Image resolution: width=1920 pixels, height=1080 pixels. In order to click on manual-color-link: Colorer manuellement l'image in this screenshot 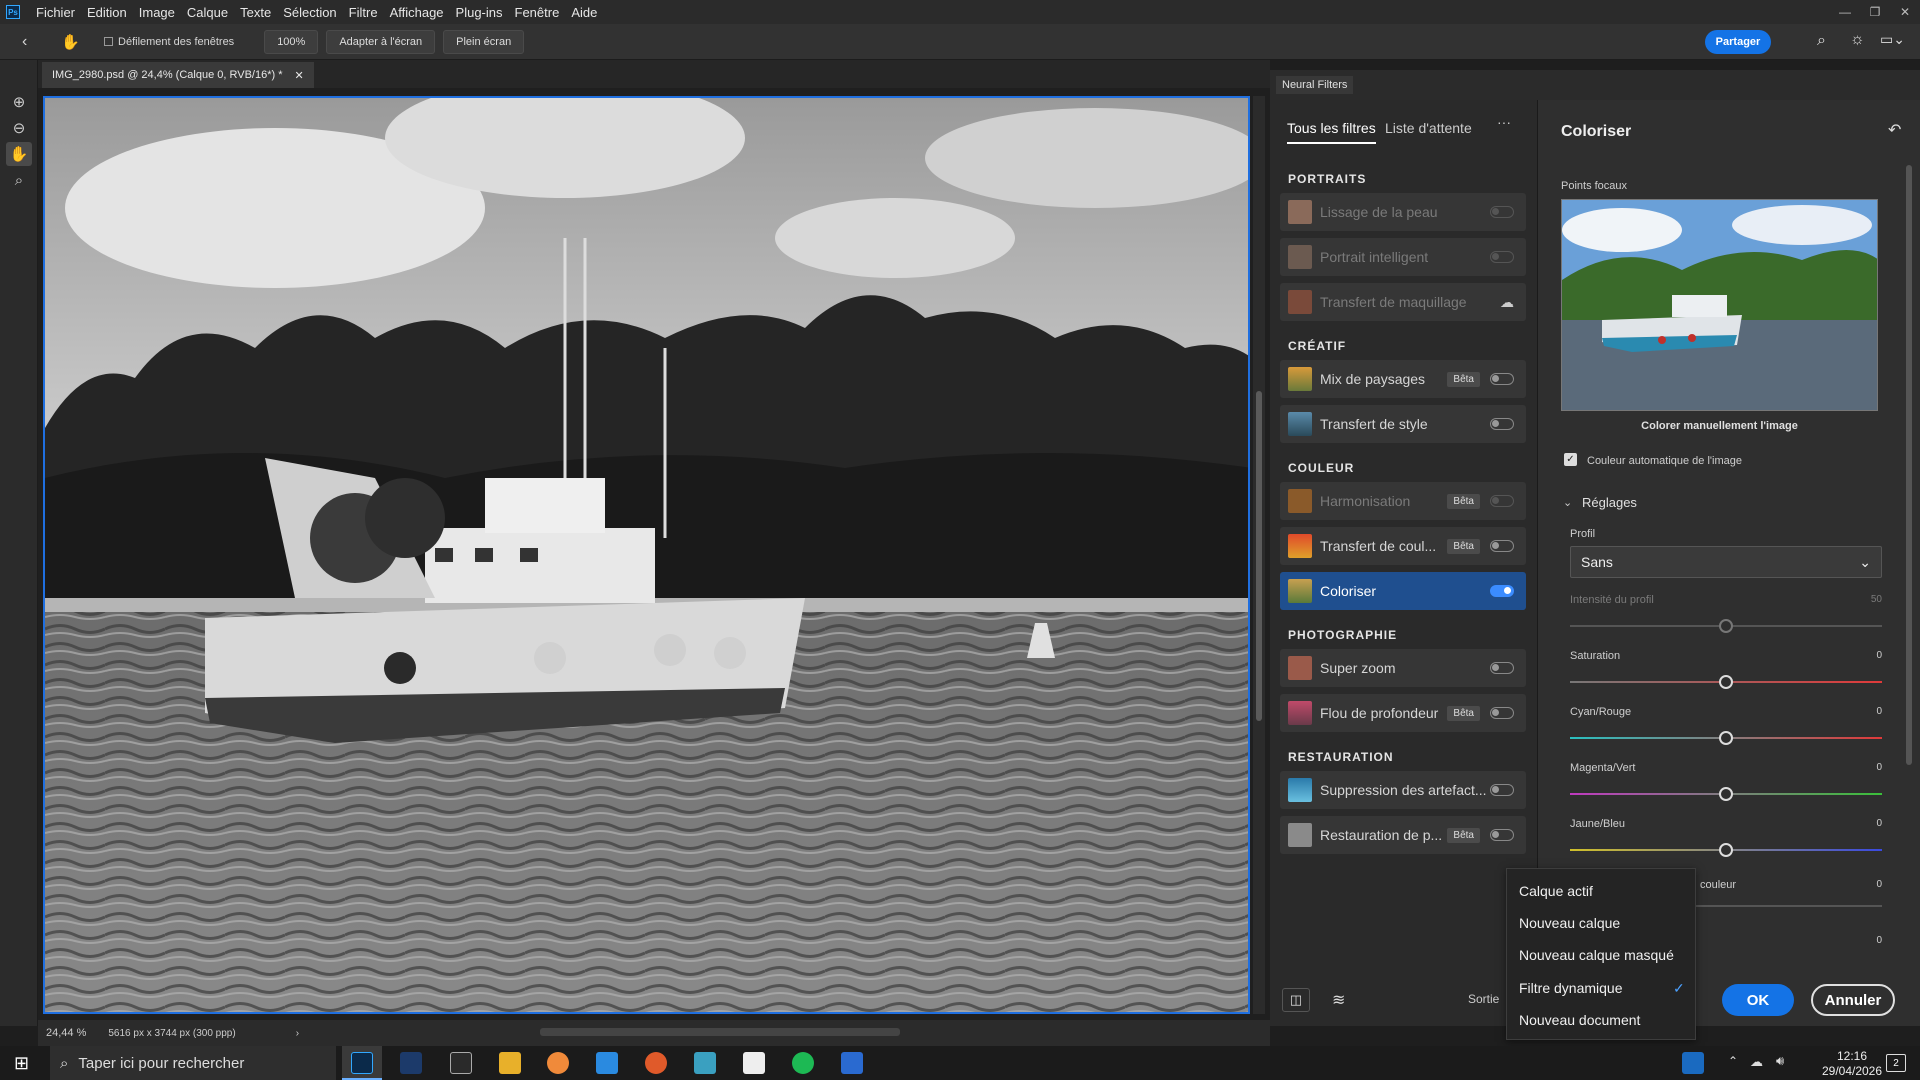, I will do `click(1719, 426)`.